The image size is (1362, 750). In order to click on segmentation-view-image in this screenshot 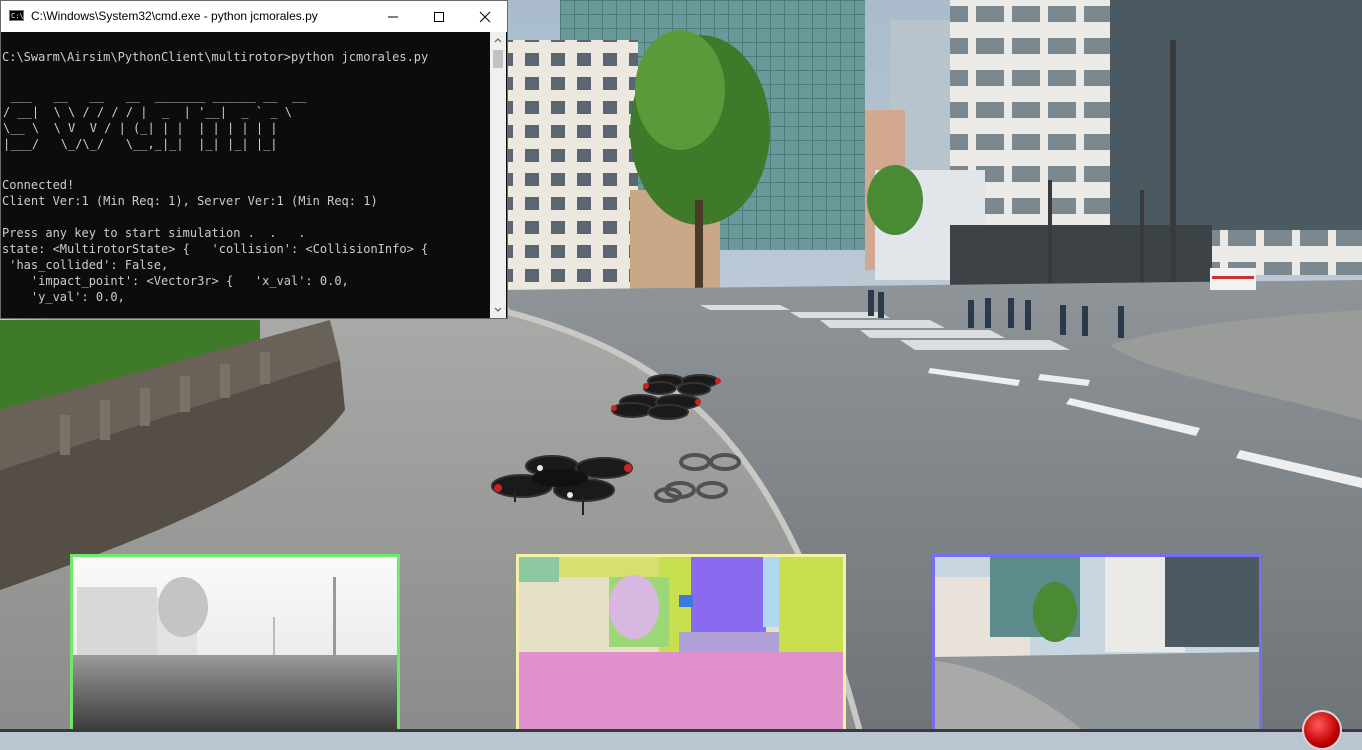, I will do `click(681, 644)`.